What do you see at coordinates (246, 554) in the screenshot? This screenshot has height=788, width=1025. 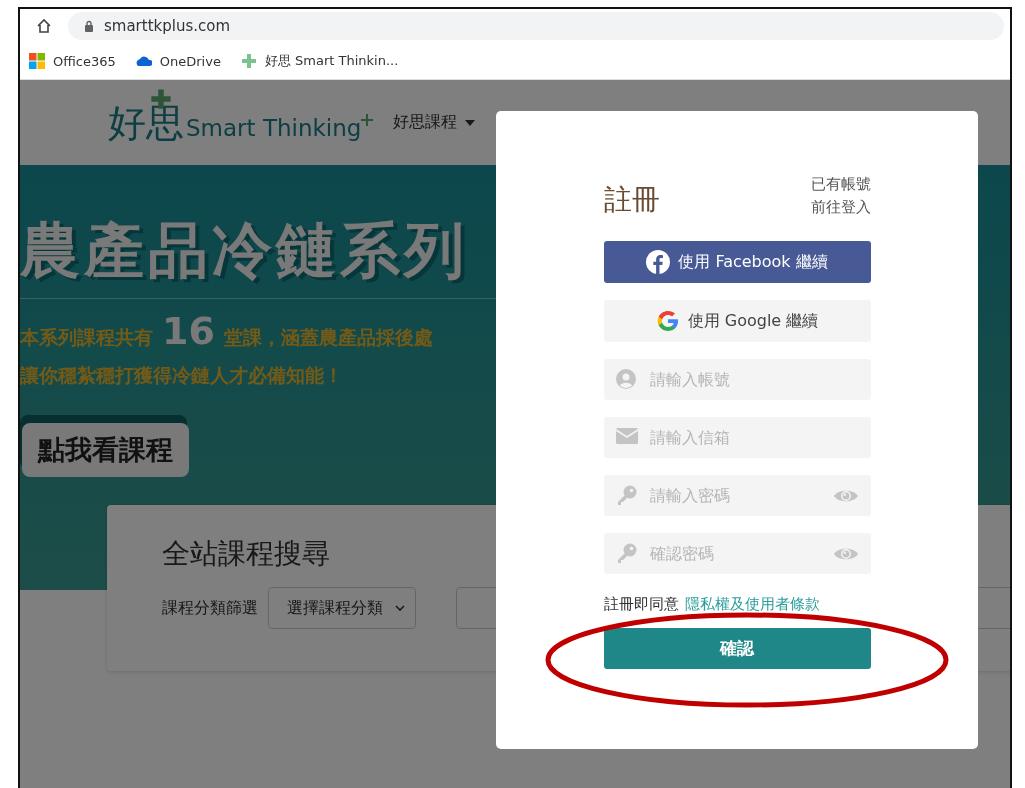 I see `search-title: 全站課程搜尋` at bounding box center [246, 554].